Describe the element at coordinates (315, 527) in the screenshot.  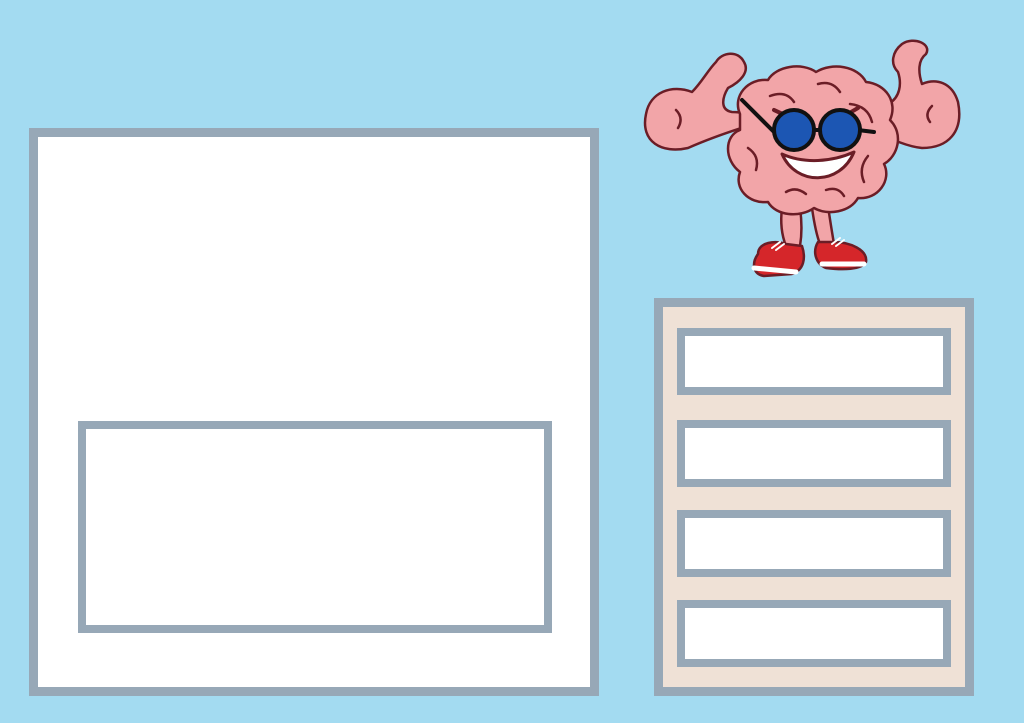
I see `answer-box` at that location.